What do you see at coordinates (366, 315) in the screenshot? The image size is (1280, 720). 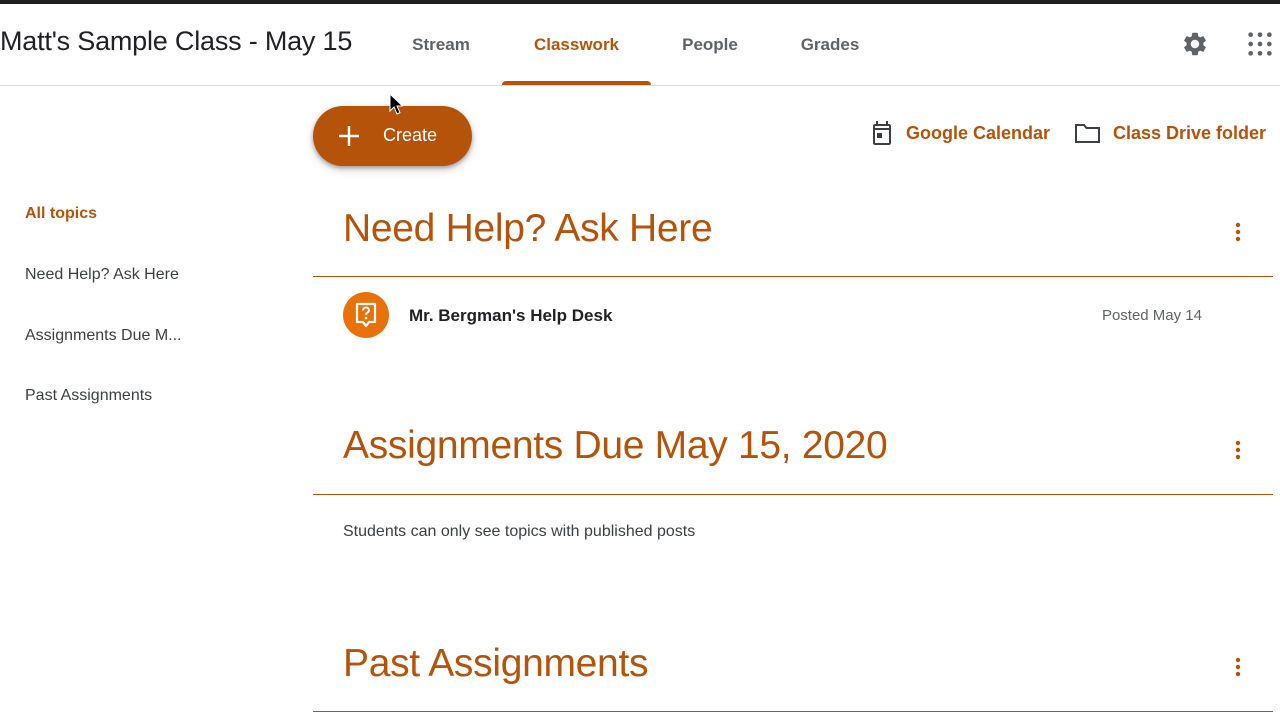 I see `question-icon` at bounding box center [366, 315].